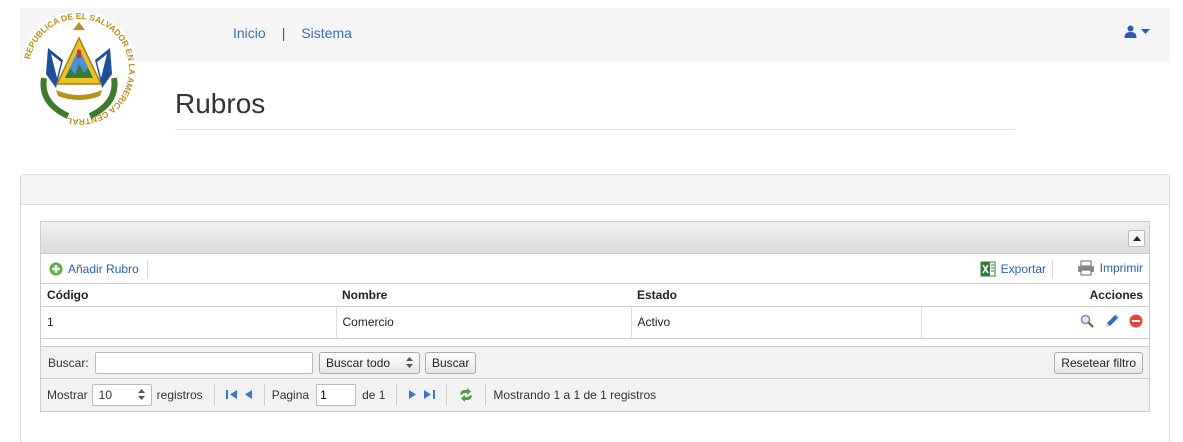 The height and width of the screenshot is (442, 1183). Describe the element at coordinates (775, 322) in the screenshot. I see `cell-estado: Activo` at that location.